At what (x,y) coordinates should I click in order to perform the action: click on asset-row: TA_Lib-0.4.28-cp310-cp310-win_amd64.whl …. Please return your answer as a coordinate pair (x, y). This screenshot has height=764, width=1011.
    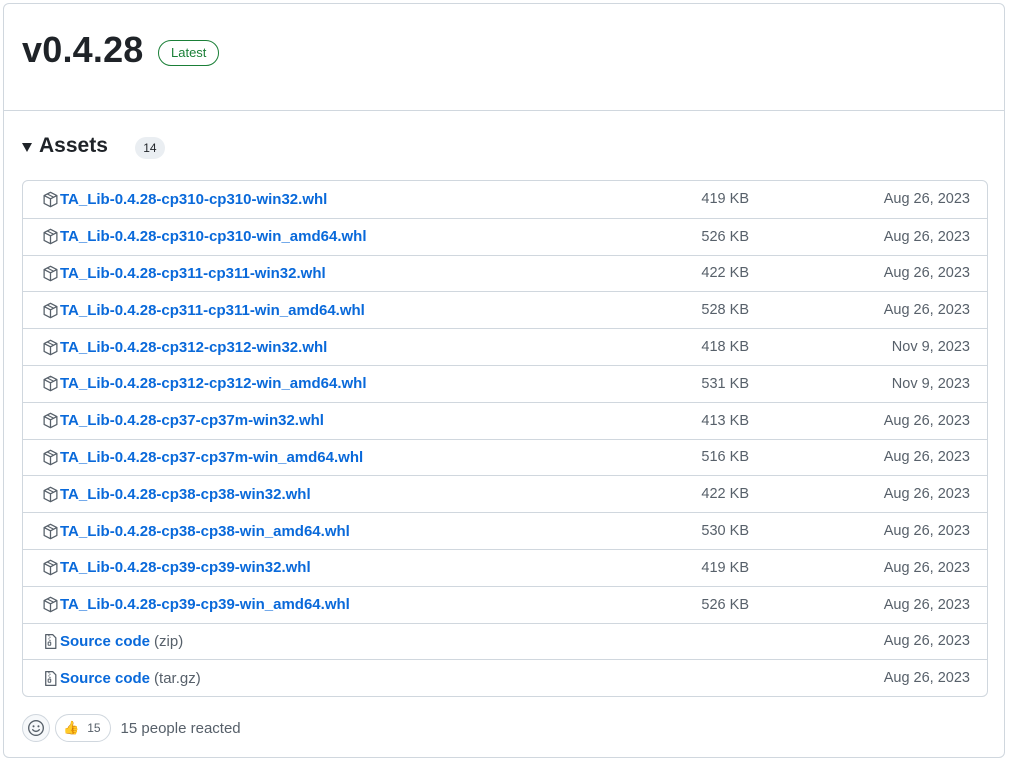
    Looking at the image, I should click on (505, 236).